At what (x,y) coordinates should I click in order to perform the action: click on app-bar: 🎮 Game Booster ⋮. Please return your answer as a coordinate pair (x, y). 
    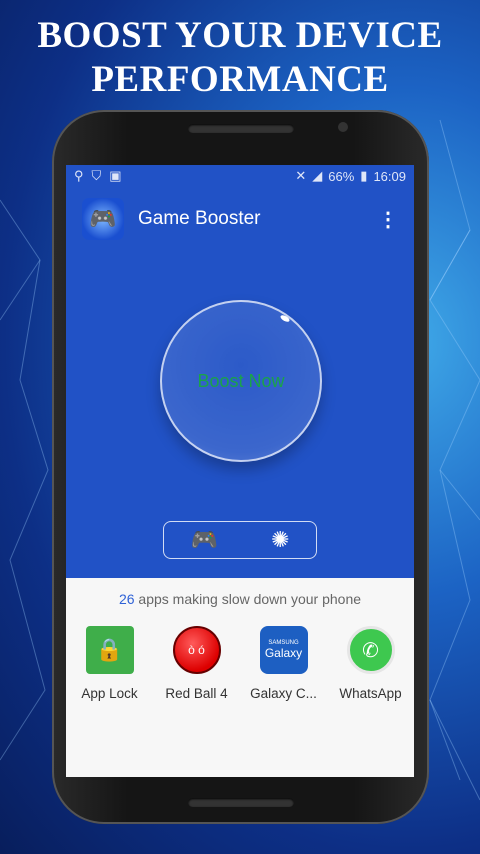
    Looking at the image, I should click on (240, 219).